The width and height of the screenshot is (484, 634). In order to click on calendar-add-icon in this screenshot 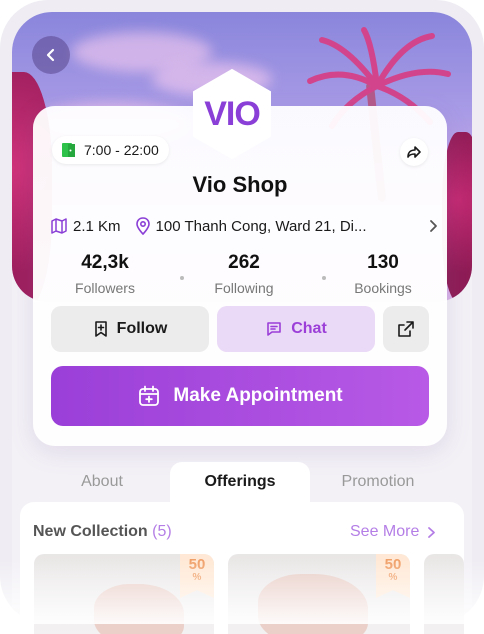, I will do `click(149, 395)`.